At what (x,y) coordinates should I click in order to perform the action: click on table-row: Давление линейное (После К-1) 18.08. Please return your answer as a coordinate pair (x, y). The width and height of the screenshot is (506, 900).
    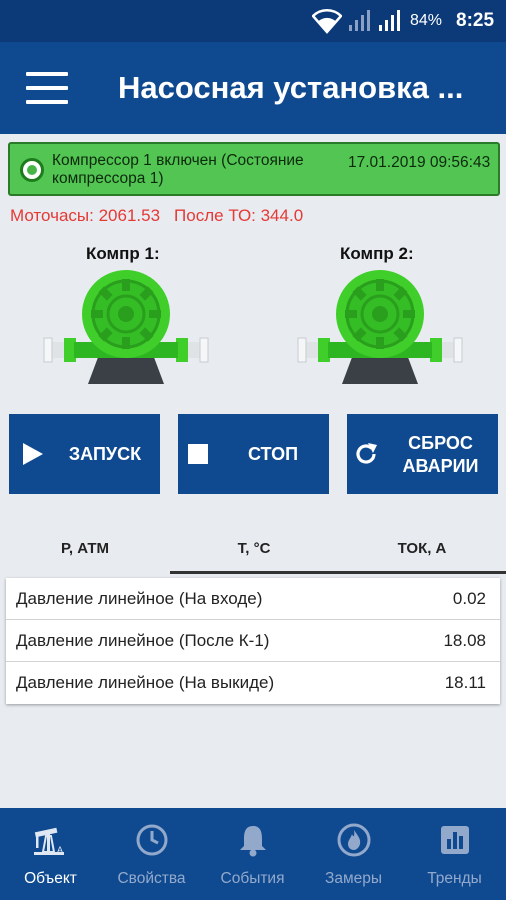
    Looking at the image, I should click on (253, 641).